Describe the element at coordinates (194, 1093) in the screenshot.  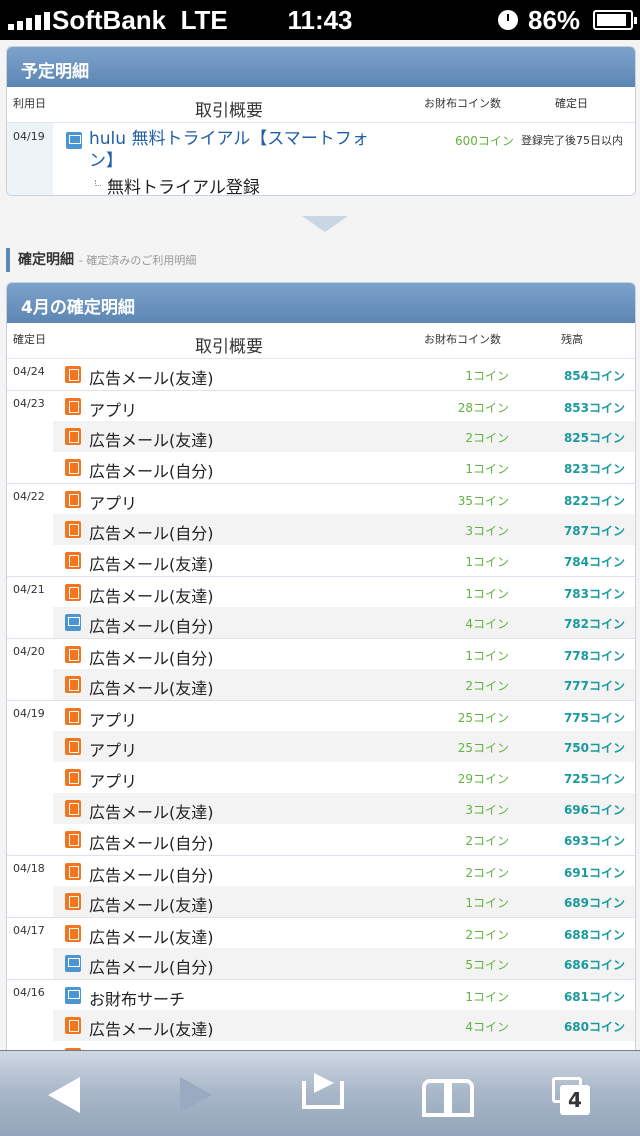
I see `forward-icon` at that location.